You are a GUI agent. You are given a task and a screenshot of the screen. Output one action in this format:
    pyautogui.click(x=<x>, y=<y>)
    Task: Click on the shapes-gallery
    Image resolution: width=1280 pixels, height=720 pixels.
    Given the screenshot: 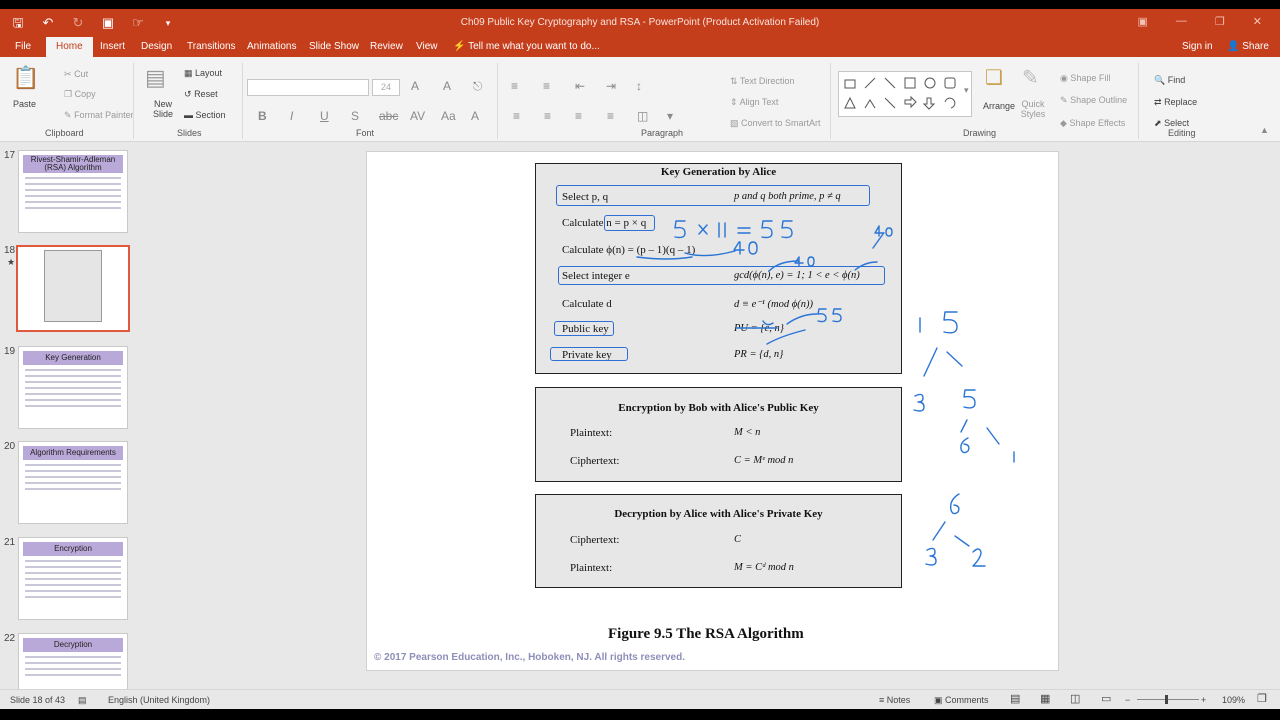 What is the action you would take?
    pyautogui.click(x=905, y=94)
    